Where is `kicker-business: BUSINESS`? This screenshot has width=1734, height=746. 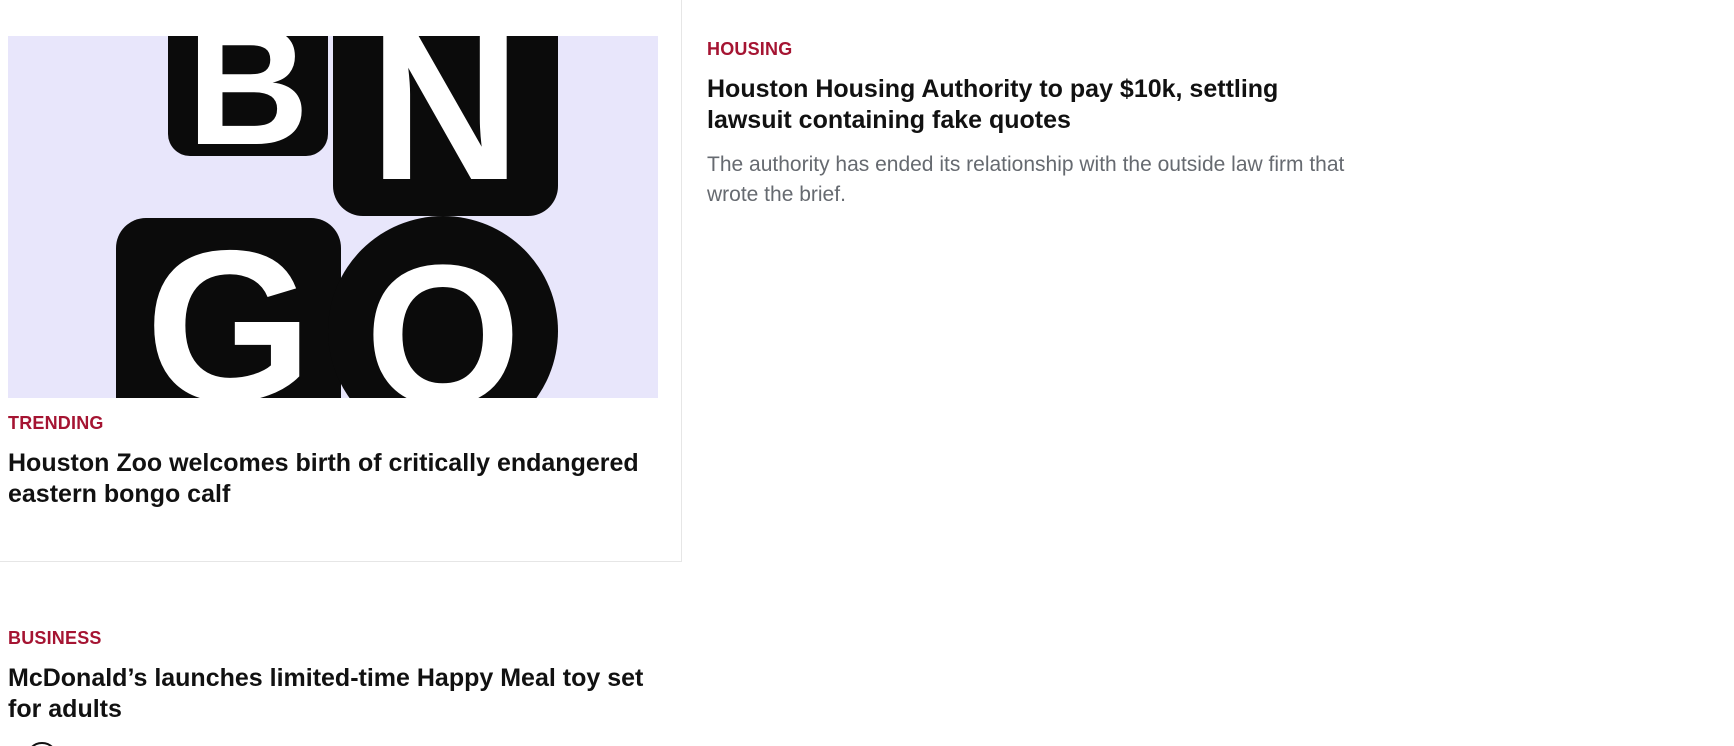
kicker-business: BUSINESS is located at coordinates (338, 638).